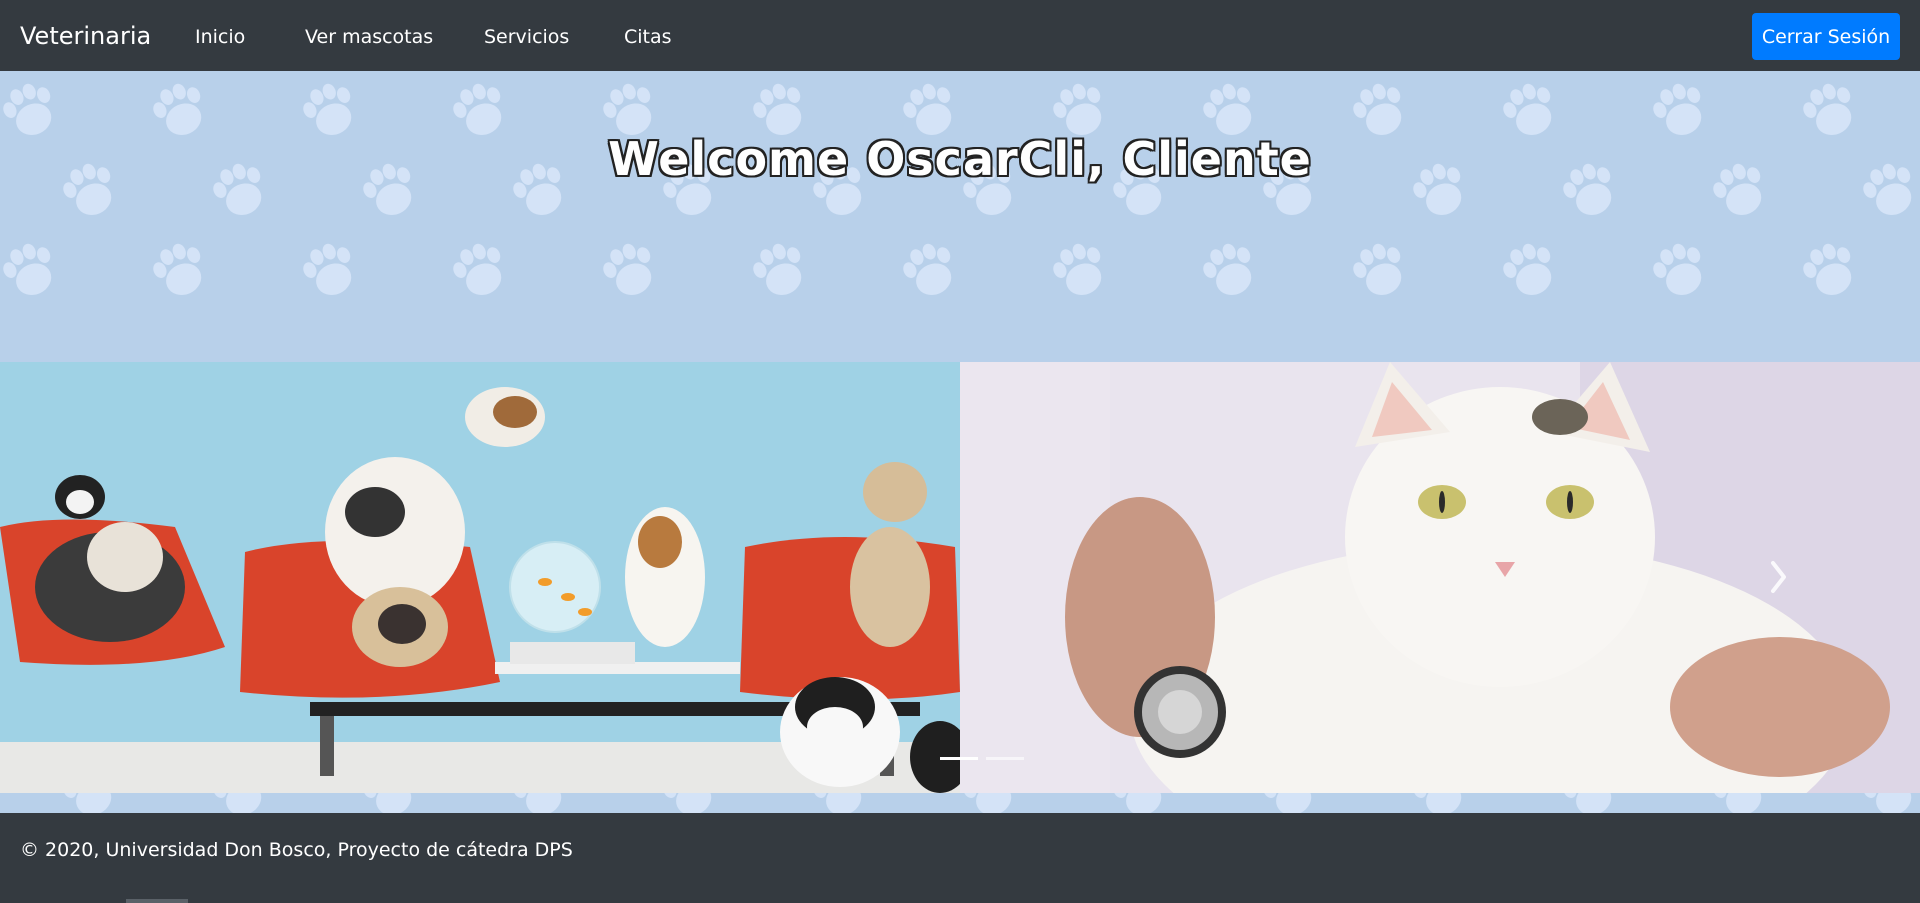  Describe the element at coordinates (220, 37) in the screenshot. I see `nav-link-inicio: Inicio` at that location.